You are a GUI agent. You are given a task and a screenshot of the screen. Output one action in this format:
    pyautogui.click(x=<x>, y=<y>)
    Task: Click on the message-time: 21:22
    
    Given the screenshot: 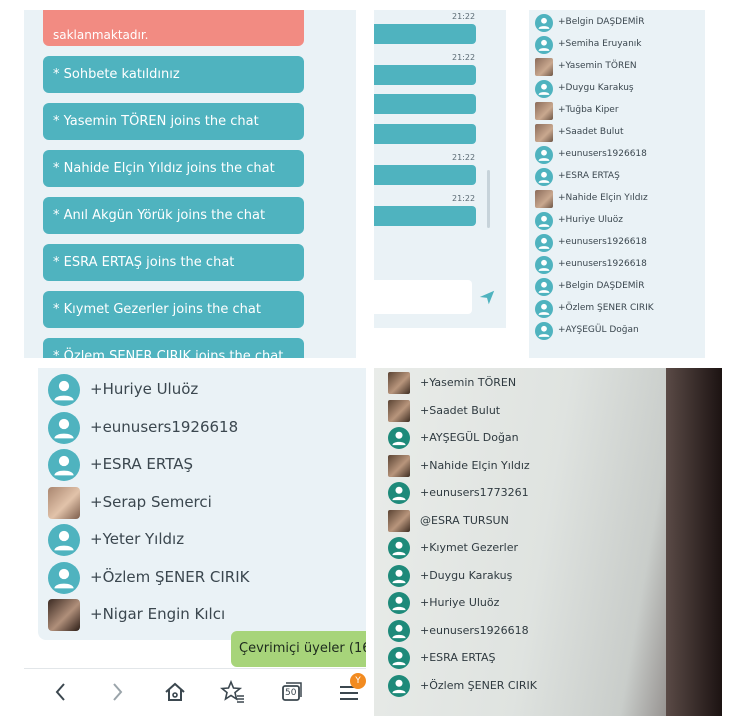 What is the action you would take?
    pyautogui.click(x=464, y=198)
    